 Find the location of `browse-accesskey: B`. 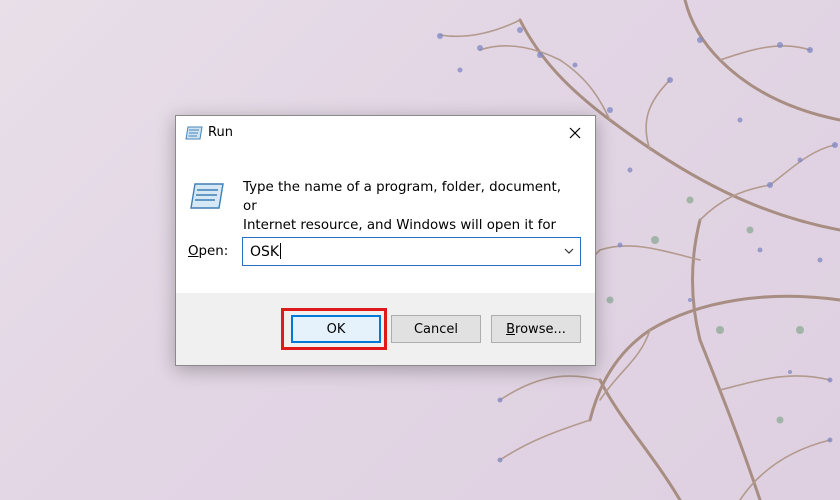

browse-accesskey: B is located at coordinates (511, 329).